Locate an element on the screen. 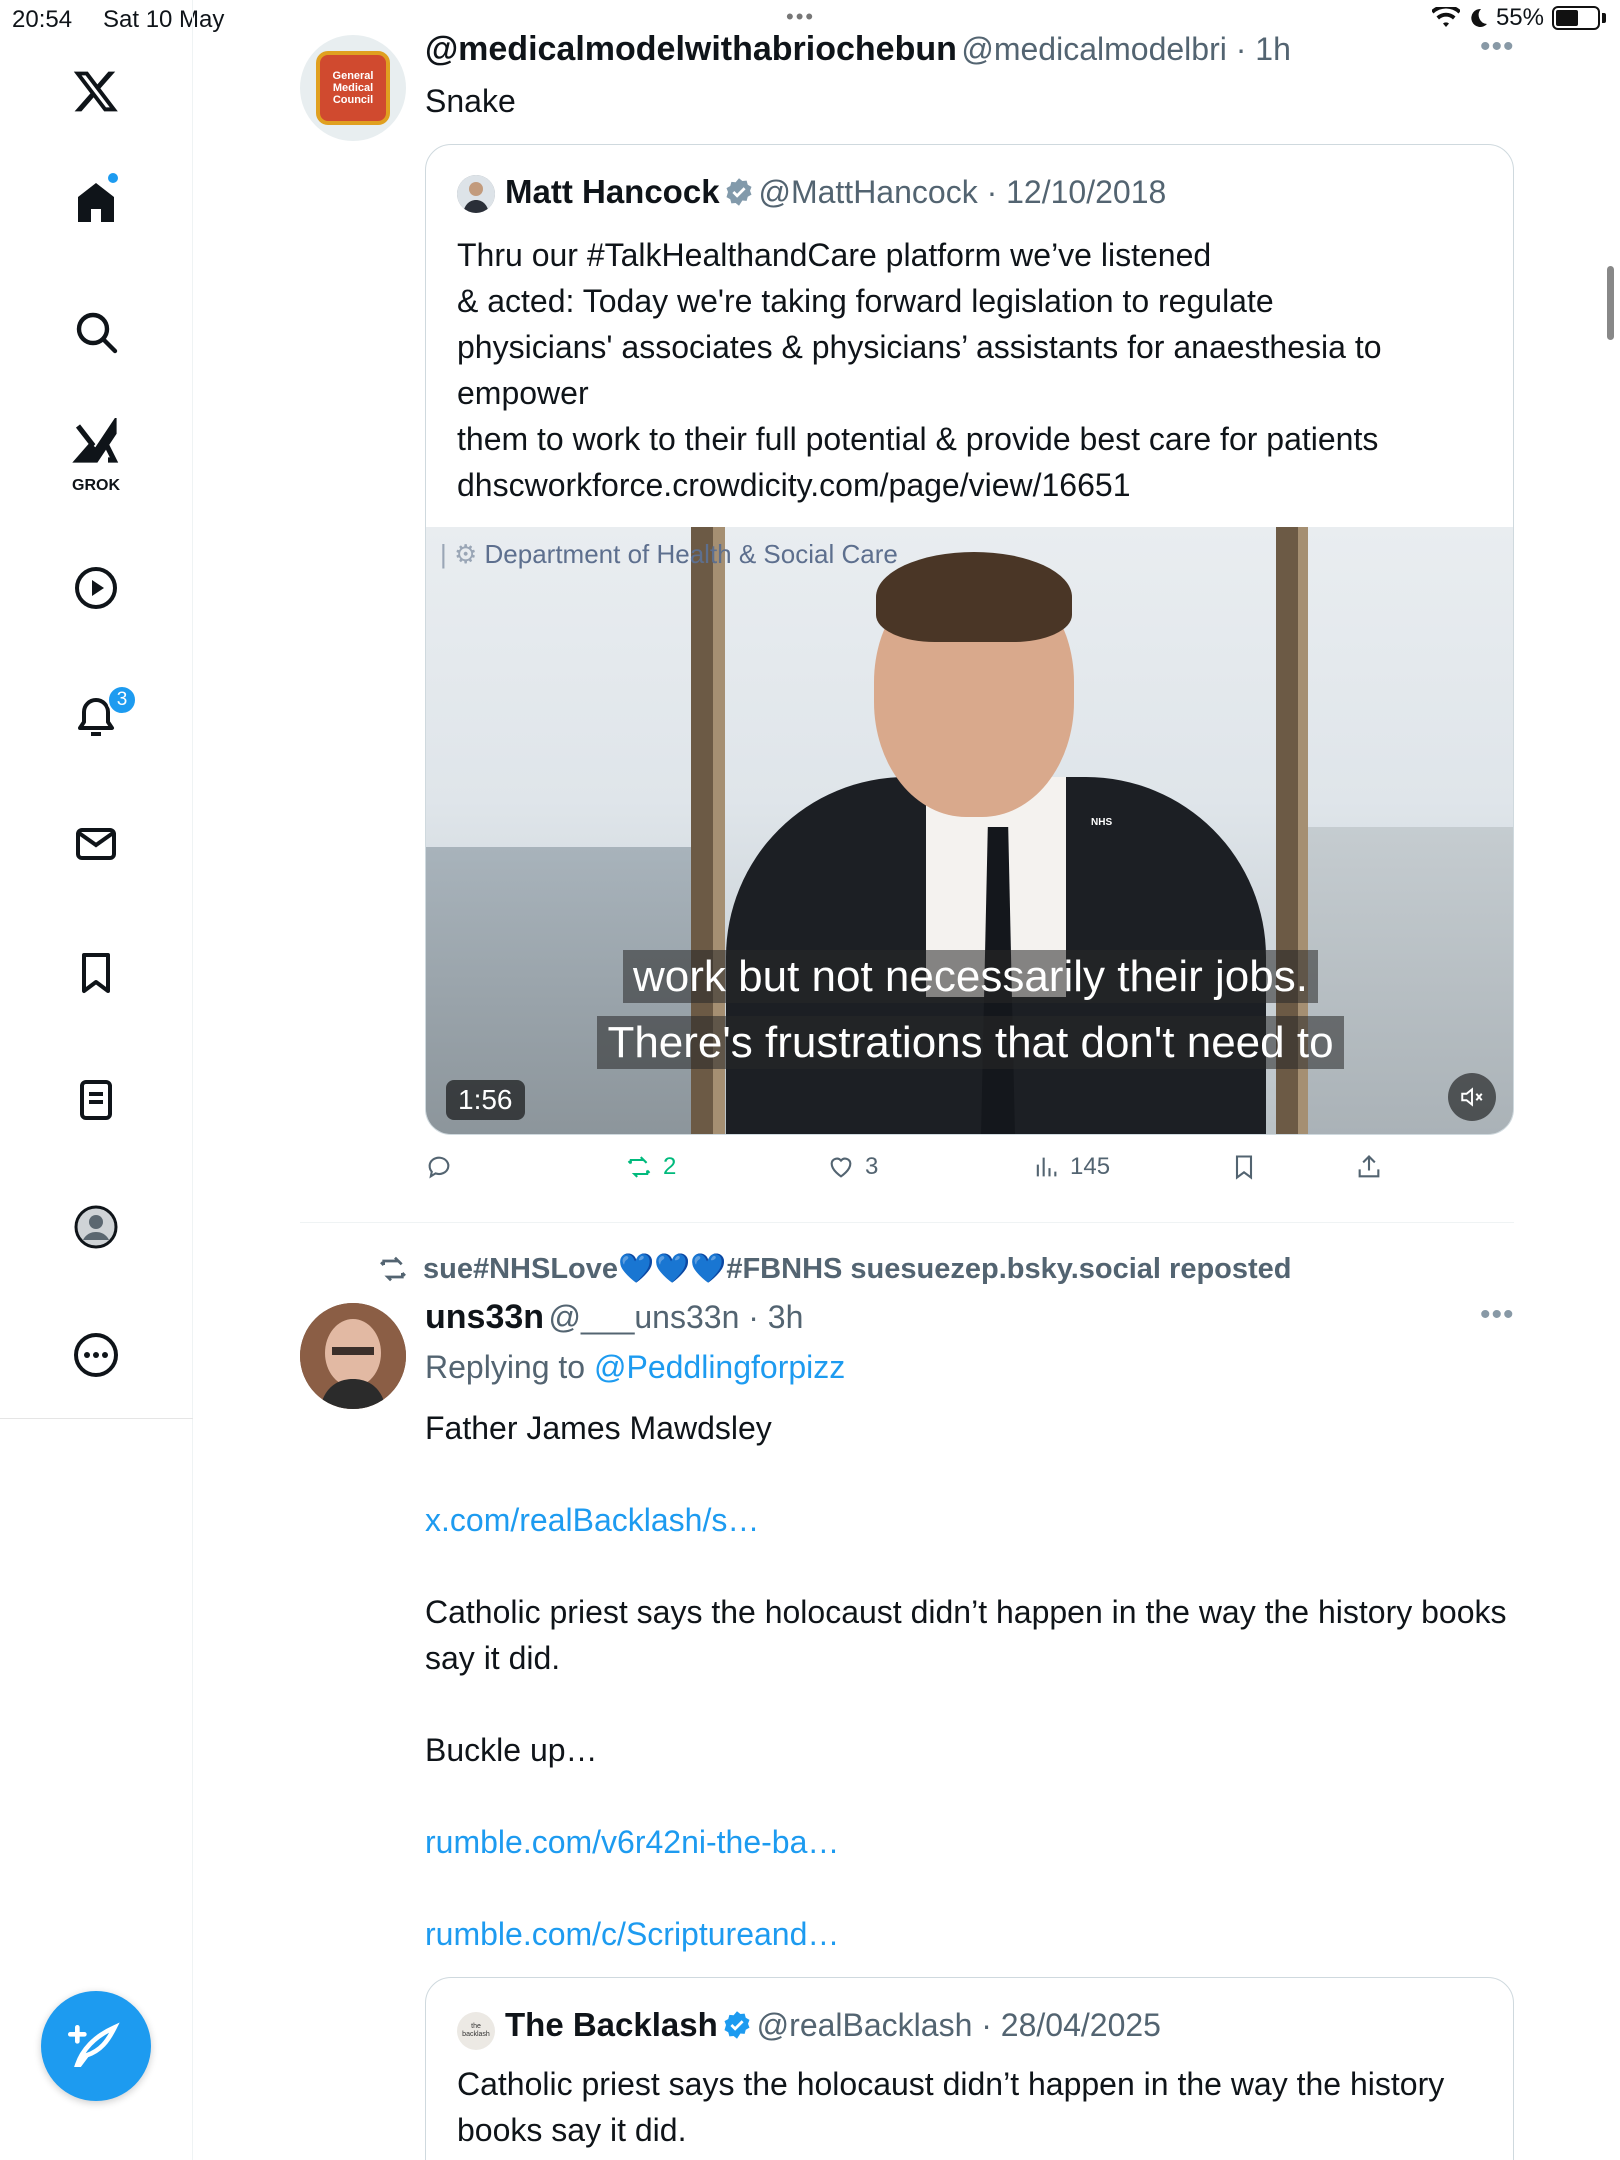 The height and width of the screenshot is (2160, 1620). handle-time: @medicalmodelbri · 1h is located at coordinates (1126, 49).